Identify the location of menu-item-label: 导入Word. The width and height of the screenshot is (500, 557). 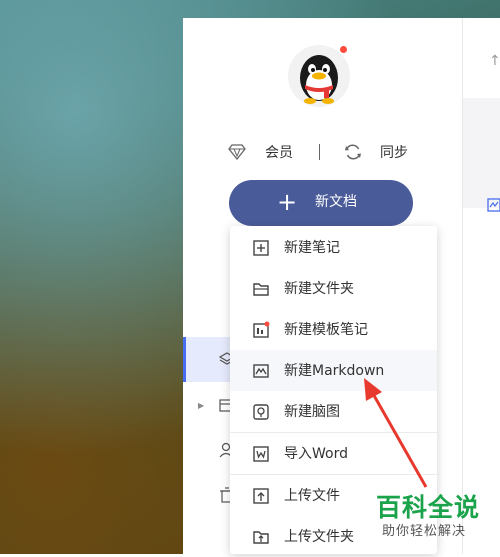
(316, 454).